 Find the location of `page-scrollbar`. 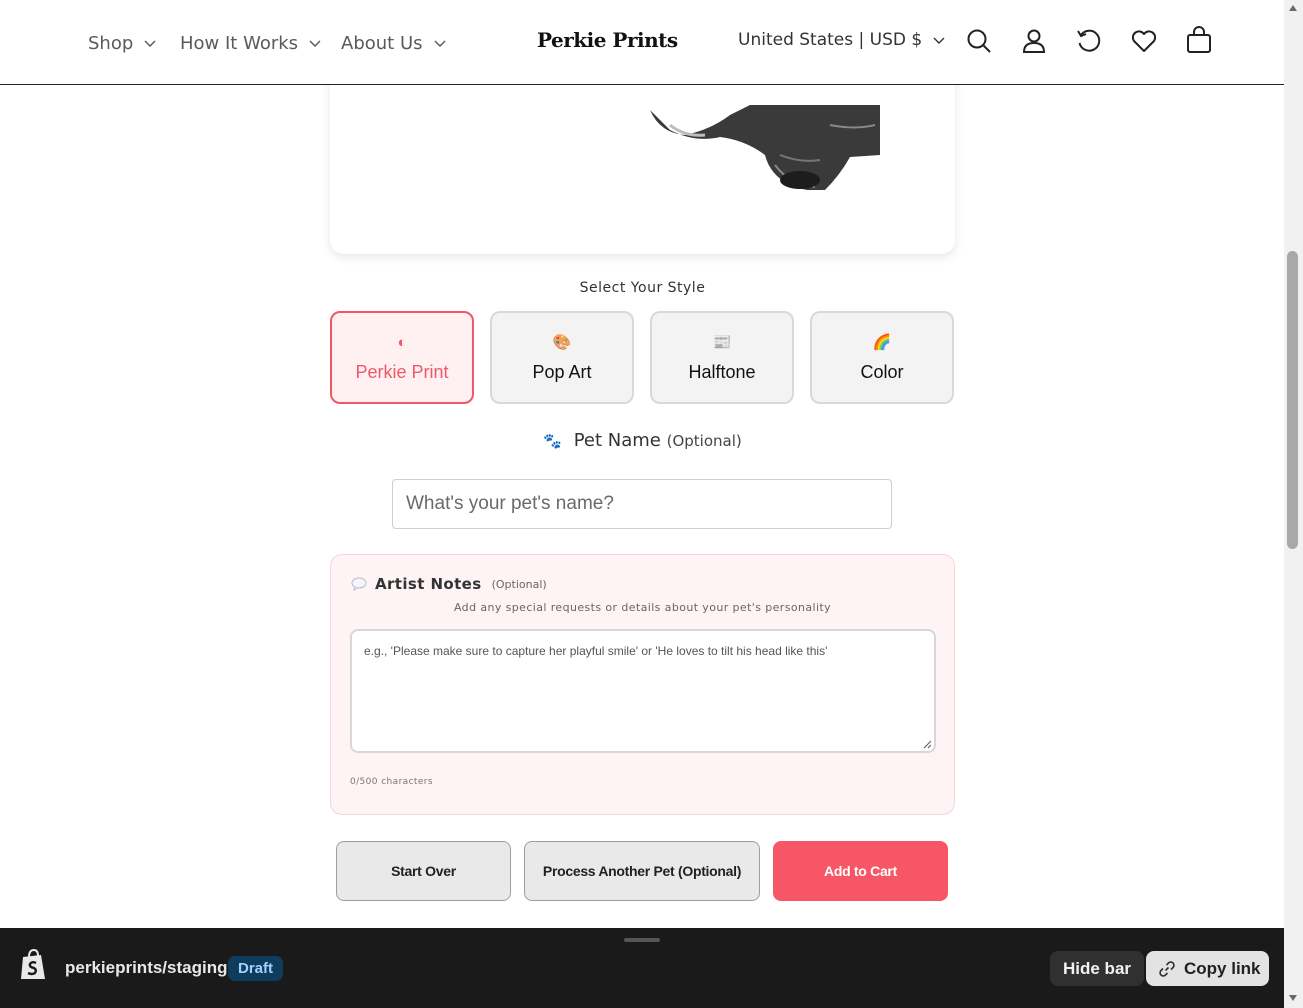

page-scrollbar is located at coordinates (1293, 504).